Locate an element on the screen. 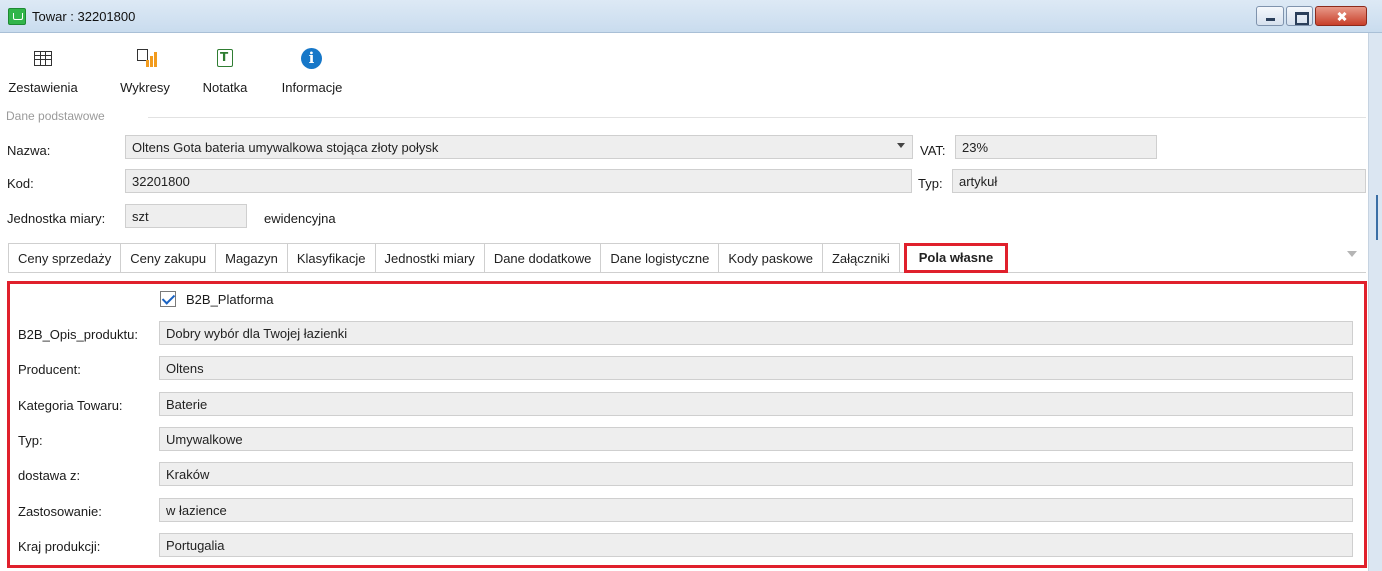  toolbar-notatka-button: T Notatka is located at coordinates (225, 68).